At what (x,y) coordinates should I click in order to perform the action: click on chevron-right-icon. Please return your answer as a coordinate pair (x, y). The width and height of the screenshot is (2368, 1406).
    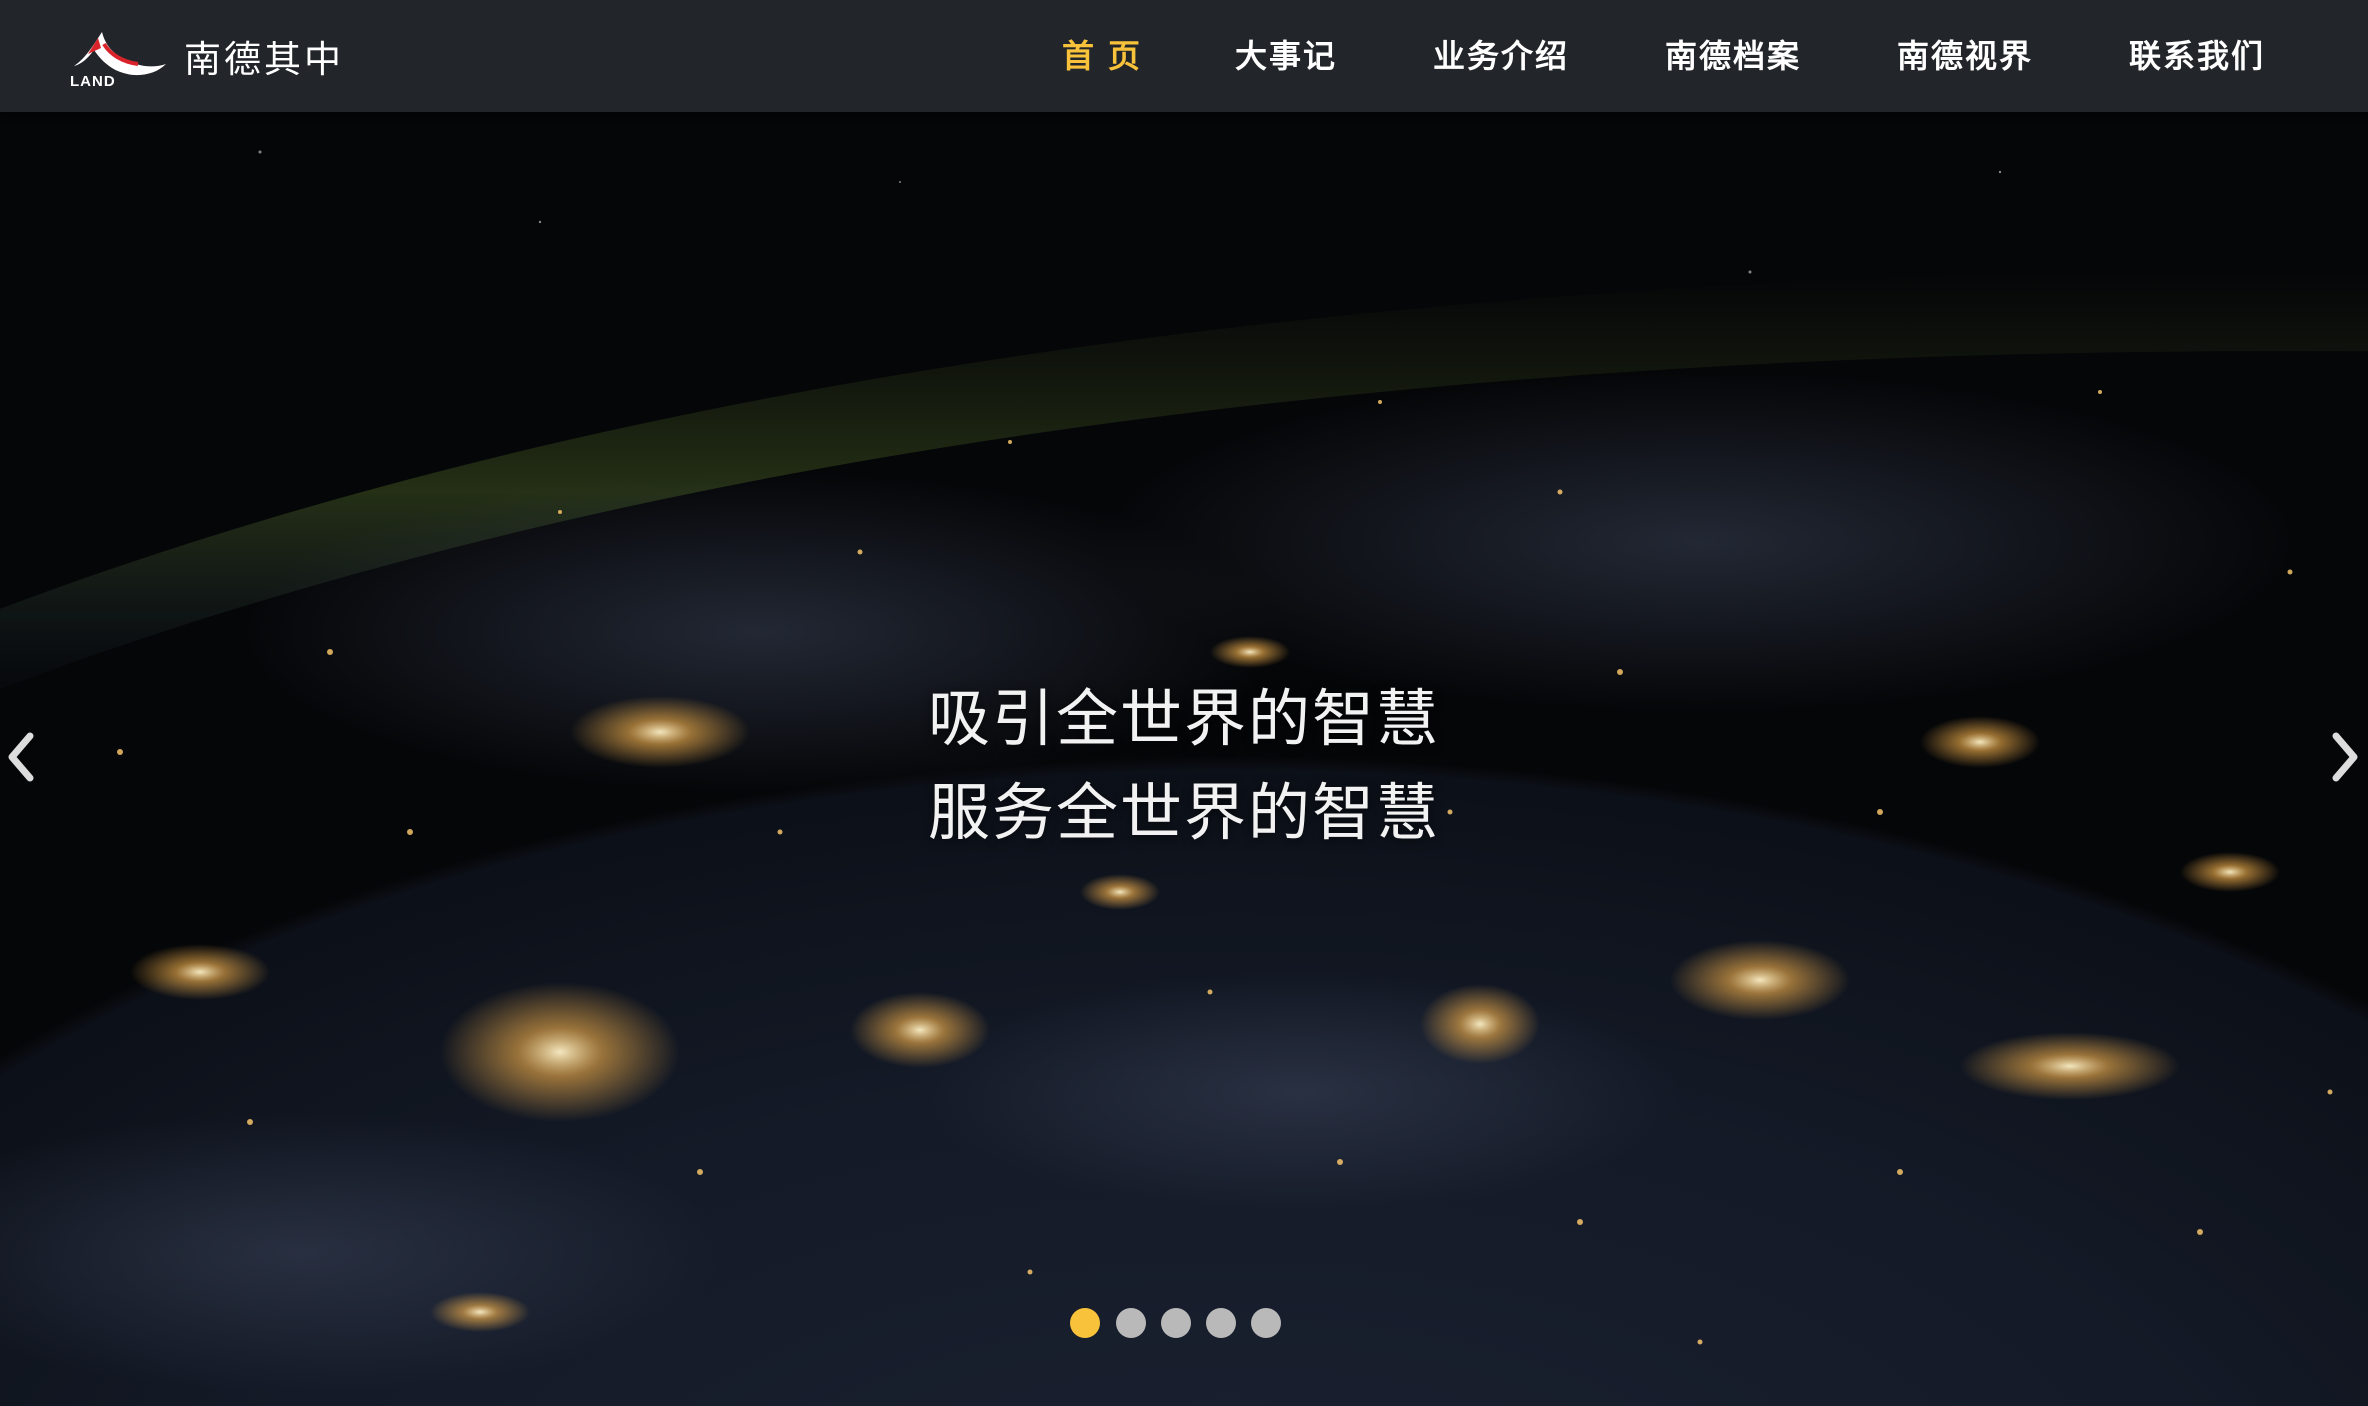
    Looking at the image, I should click on (2345, 757).